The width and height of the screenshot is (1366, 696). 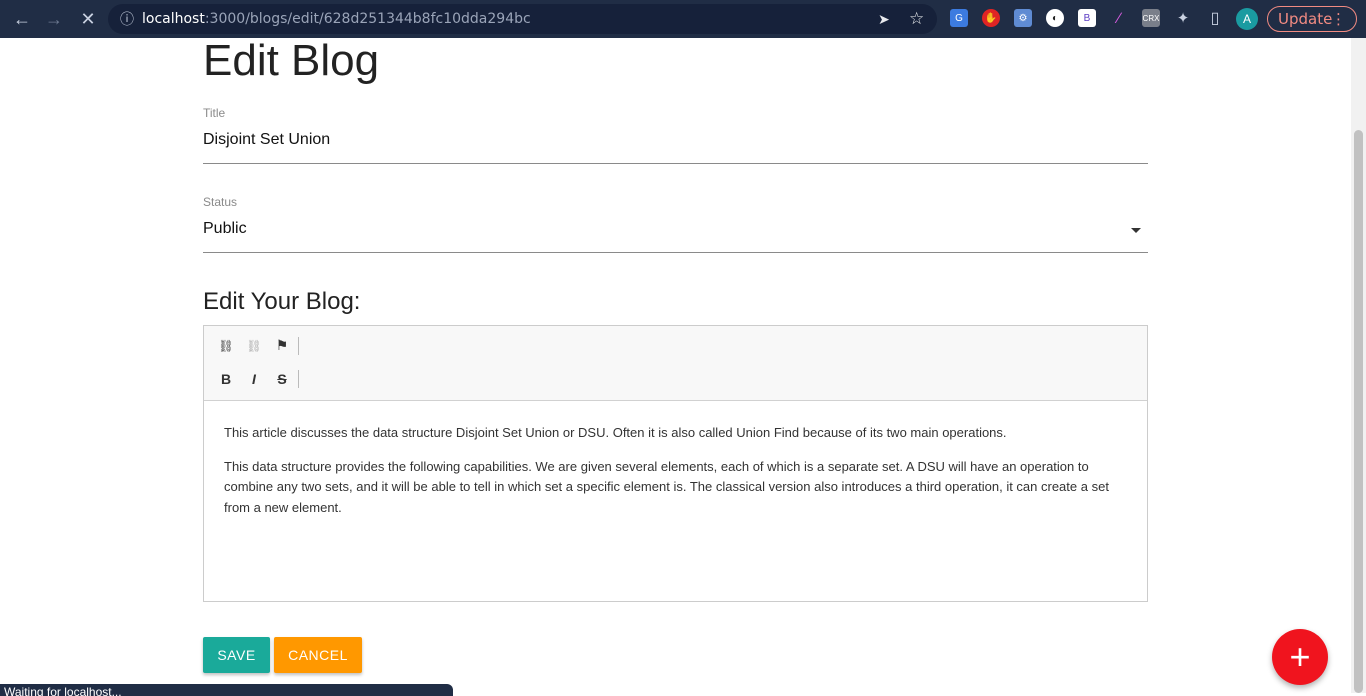 What do you see at coordinates (1305, 19) in the screenshot?
I see `update-label: Update` at bounding box center [1305, 19].